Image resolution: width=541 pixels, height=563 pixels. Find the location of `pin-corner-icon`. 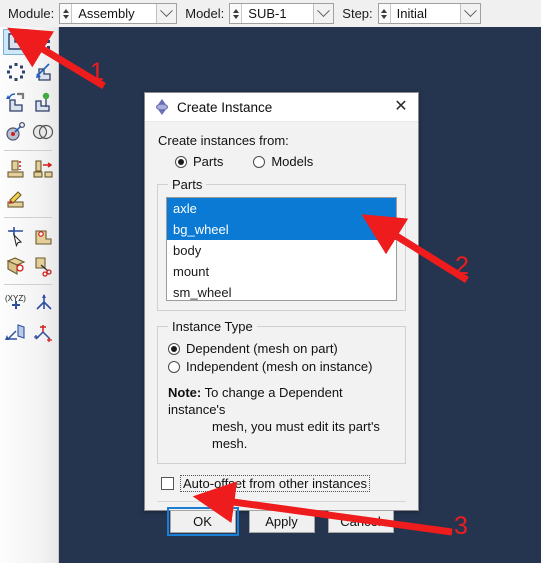

pin-corner-icon is located at coordinates (42, 102).